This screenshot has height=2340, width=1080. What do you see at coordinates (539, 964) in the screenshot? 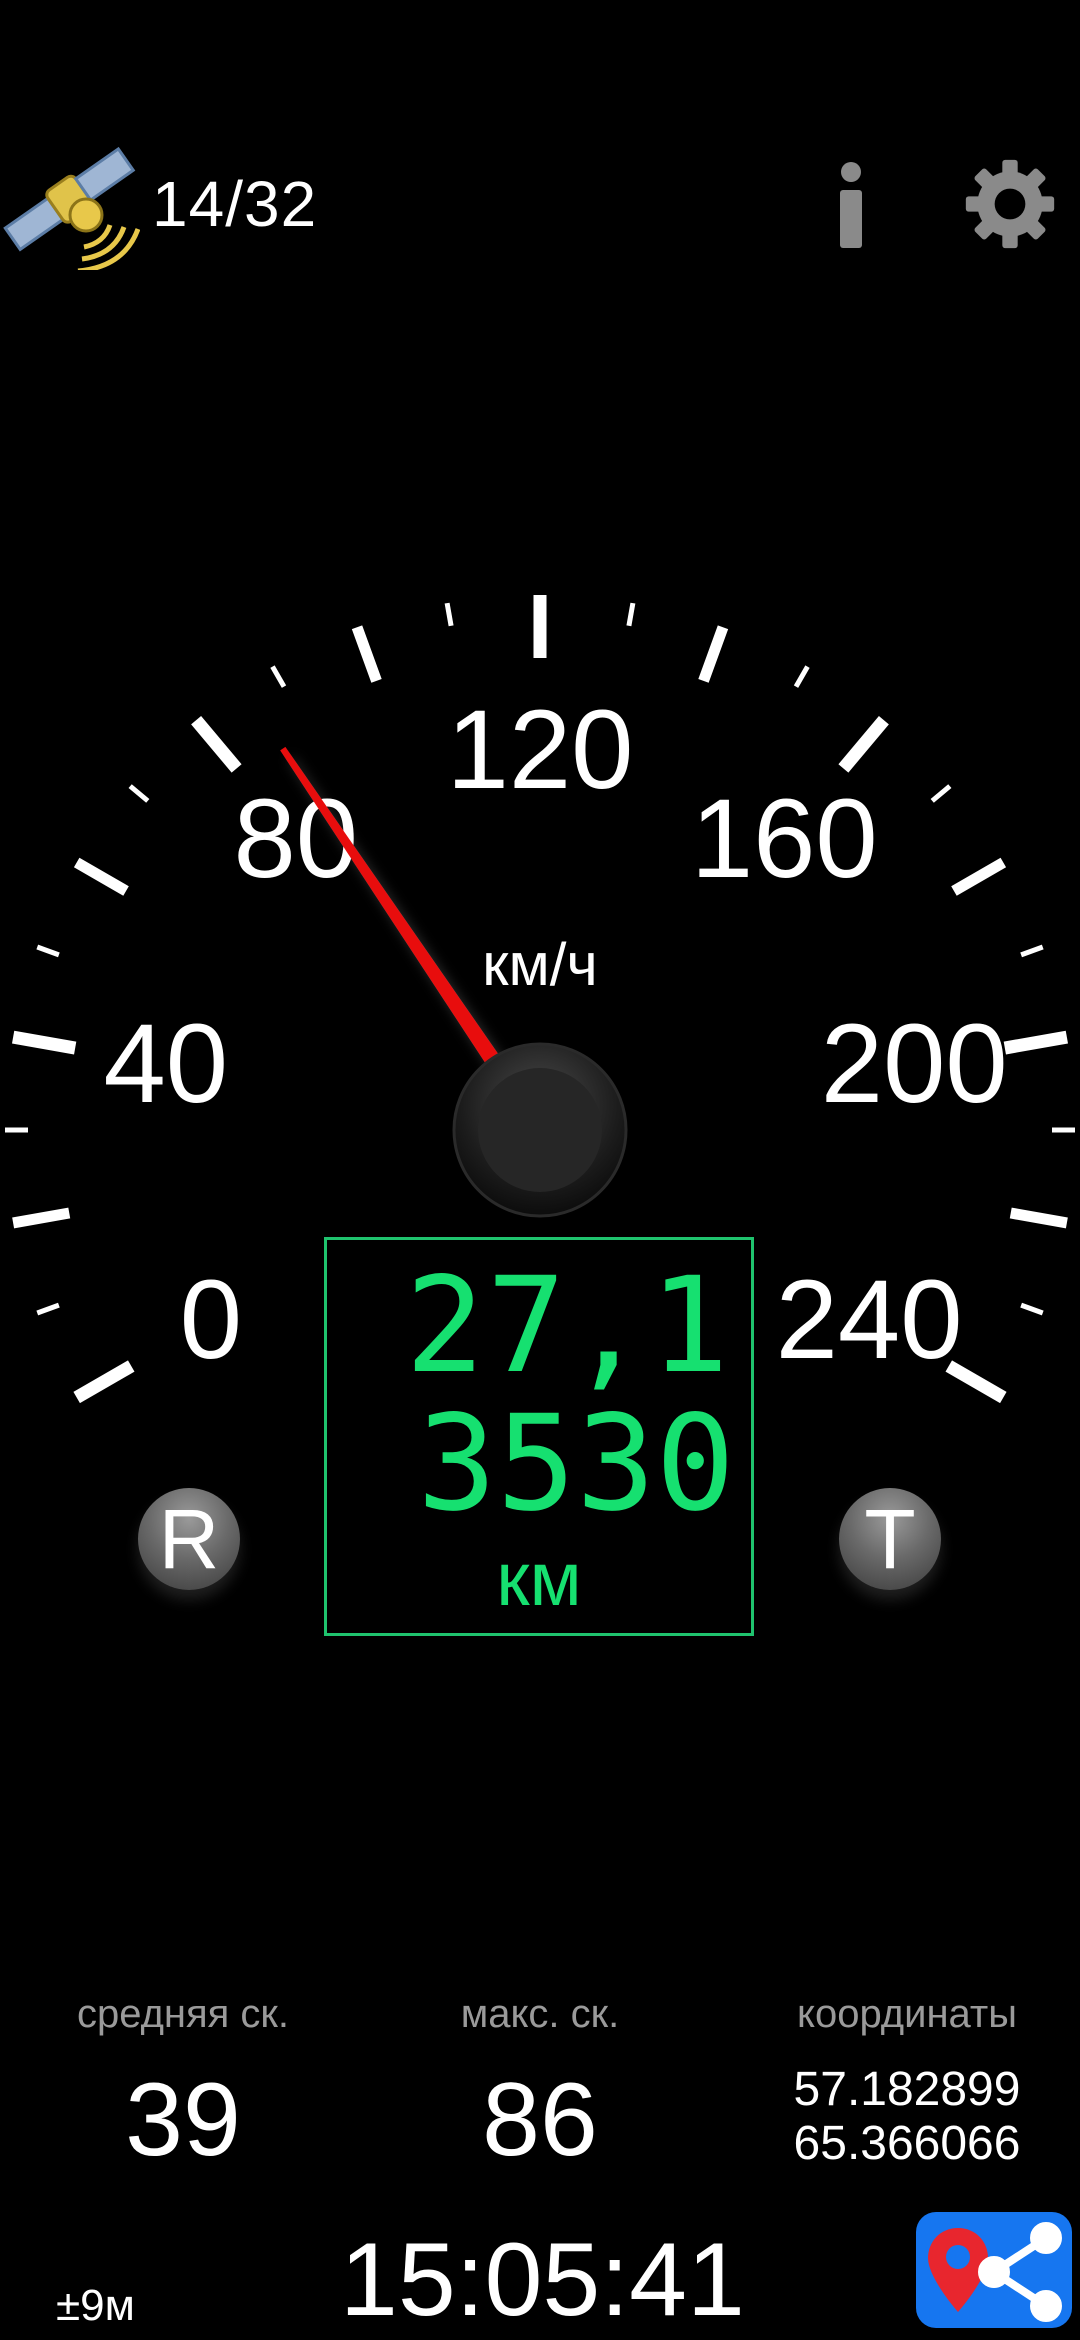
I see `gauge-unit-label: км/ч` at bounding box center [539, 964].